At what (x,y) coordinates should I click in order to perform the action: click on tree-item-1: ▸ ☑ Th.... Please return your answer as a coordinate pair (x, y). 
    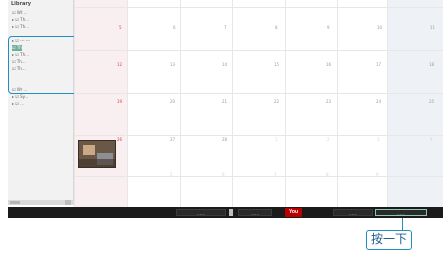
    Looking at the image, I should click on (20, 20).